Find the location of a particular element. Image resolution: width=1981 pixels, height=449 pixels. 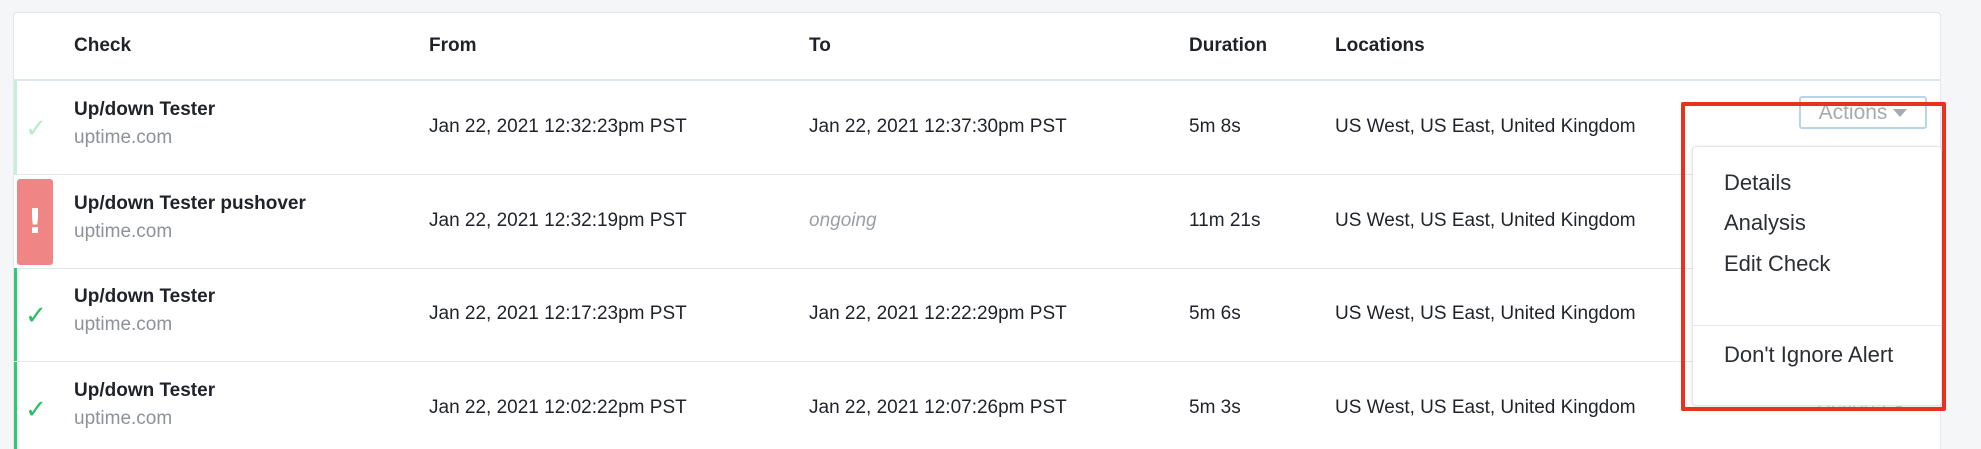

to-time: Jan 22, 2021 12:07:26pm PST is located at coordinates (938, 407).